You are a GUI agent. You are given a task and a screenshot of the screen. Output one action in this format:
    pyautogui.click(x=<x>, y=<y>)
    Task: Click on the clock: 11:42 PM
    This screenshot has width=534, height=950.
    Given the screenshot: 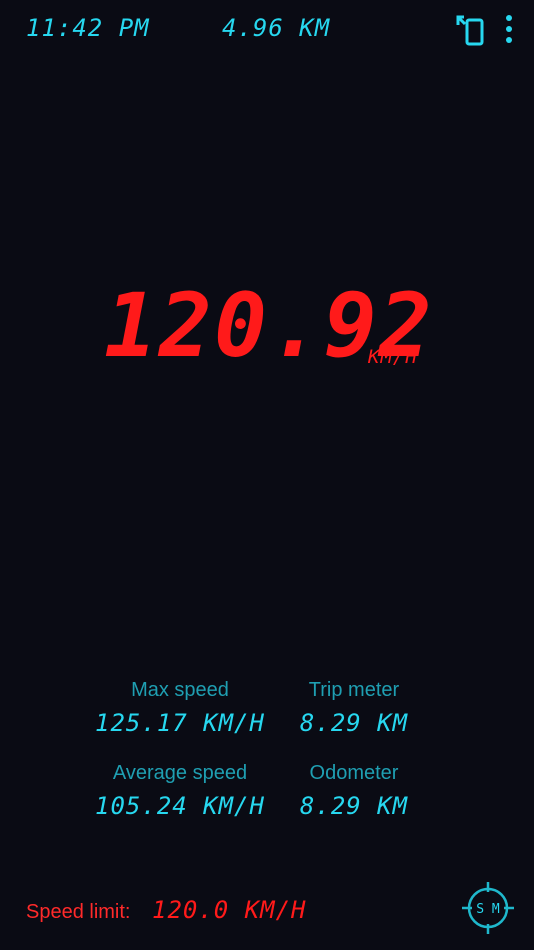 What is the action you would take?
    pyautogui.click(x=88, y=28)
    